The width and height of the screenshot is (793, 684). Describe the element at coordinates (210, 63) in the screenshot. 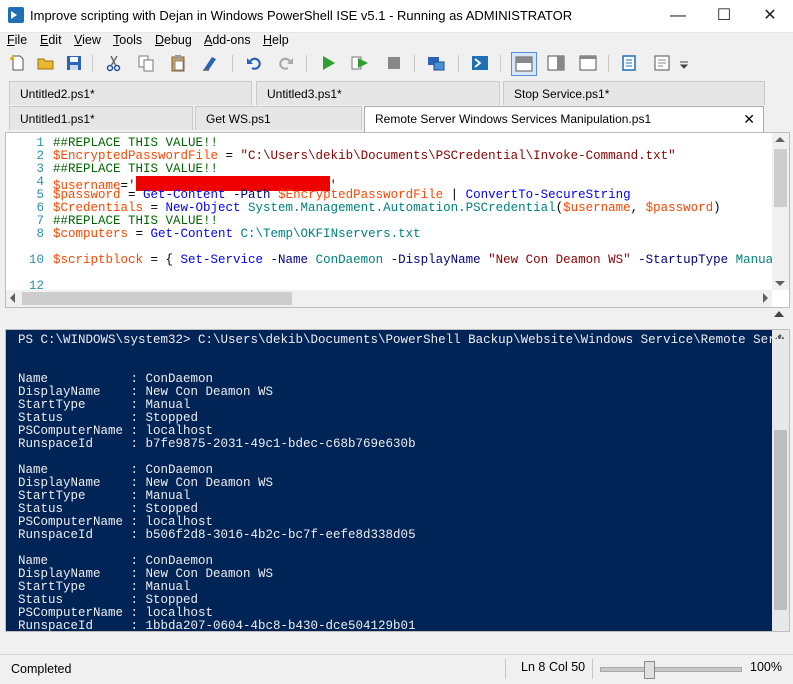

I see `clear-output-icon` at that location.